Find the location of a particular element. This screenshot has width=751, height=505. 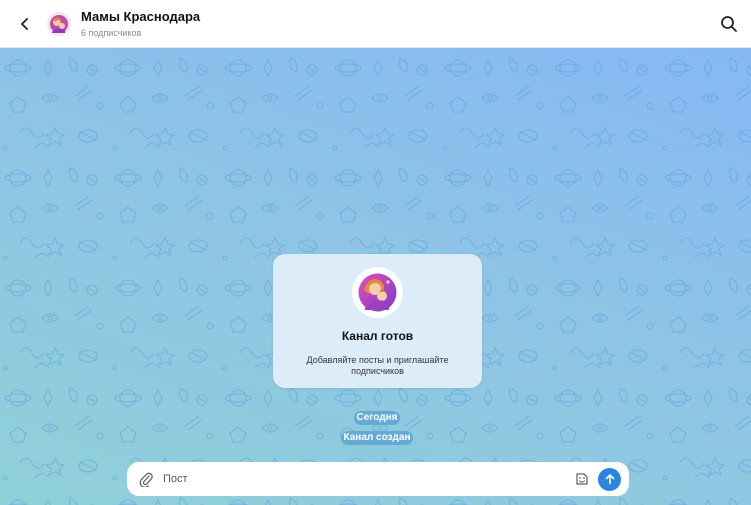

attach-button is located at coordinates (146, 479).